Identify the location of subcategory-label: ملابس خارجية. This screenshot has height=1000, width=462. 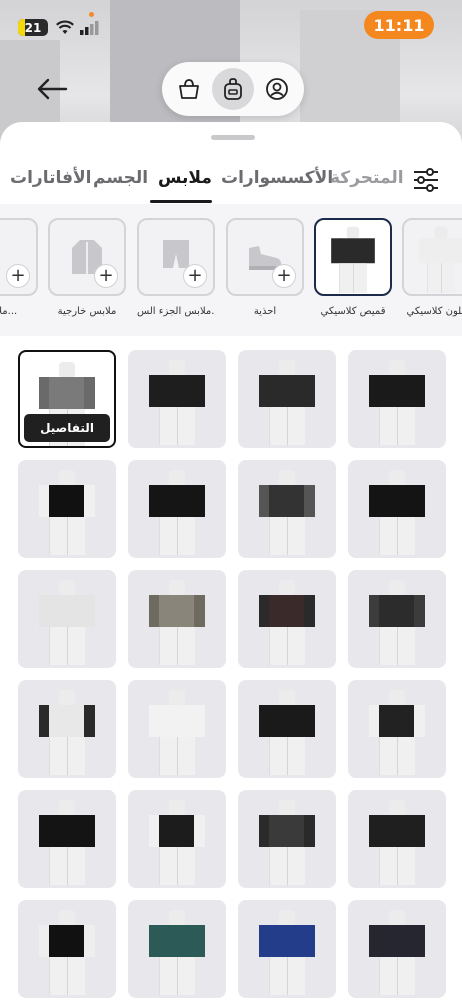
(87, 311).